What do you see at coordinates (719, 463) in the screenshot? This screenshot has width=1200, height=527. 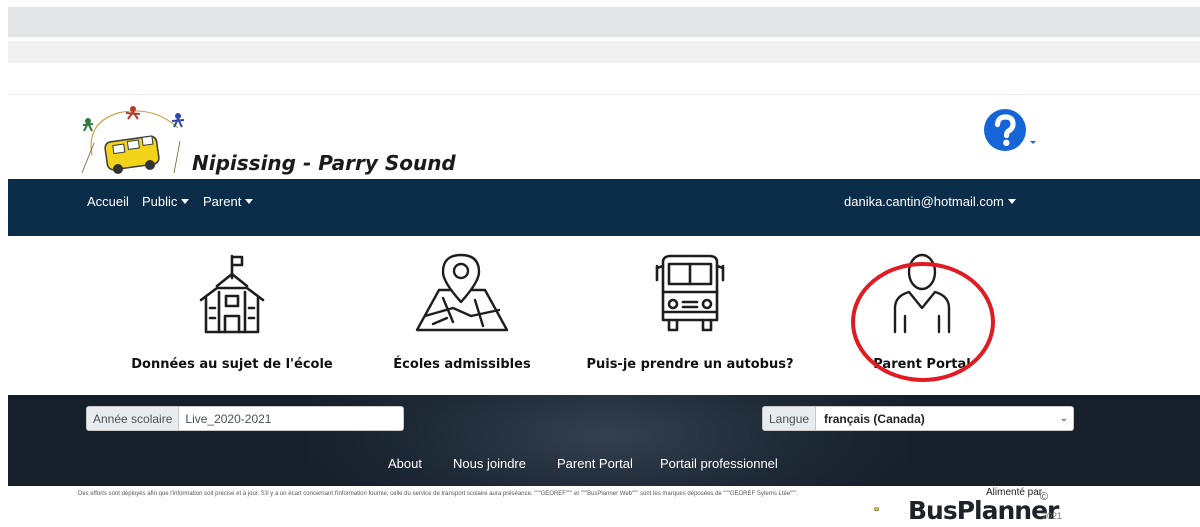 I see `footer-link-professional-portal: Portail professionnel` at bounding box center [719, 463].